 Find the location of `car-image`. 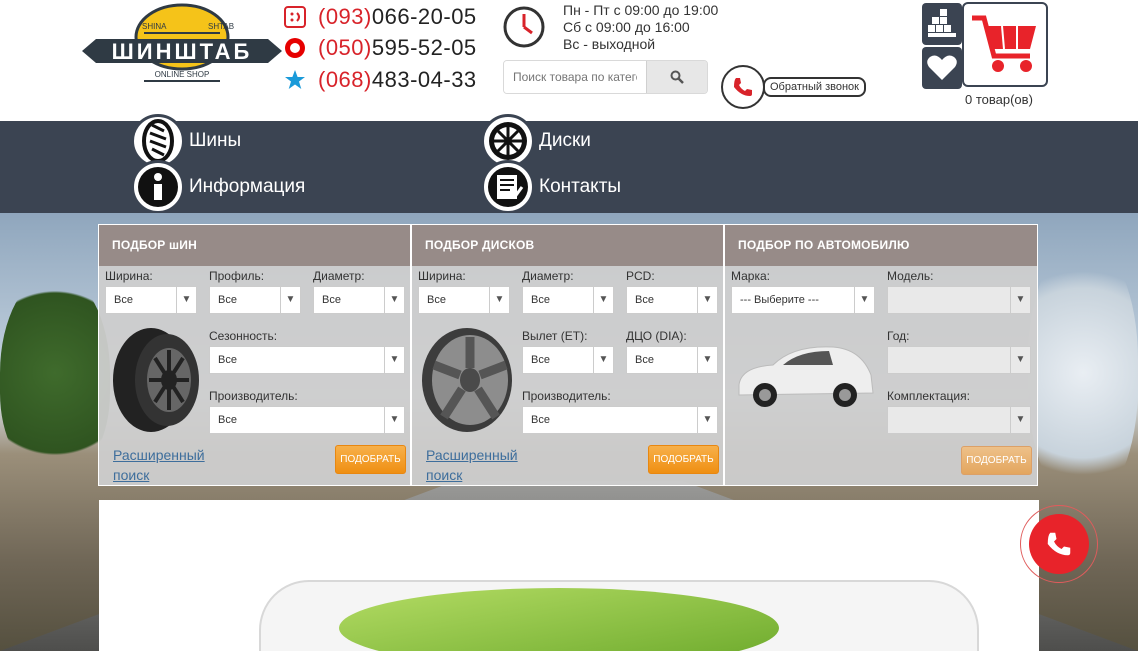

car-image is located at coordinates (806, 376).